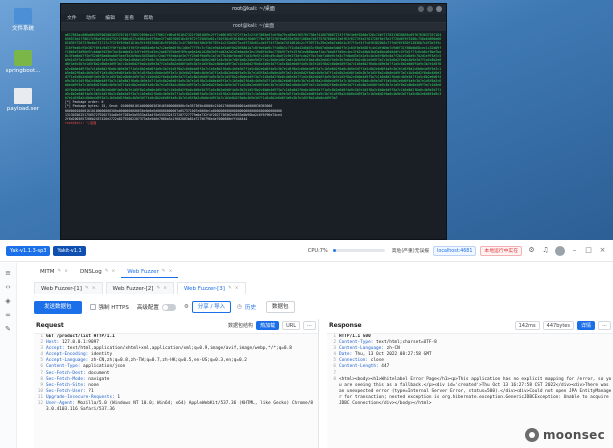 The height and width of the screenshot is (448, 613). Describe the element at coordinates (291, 325) in the screenshot. I see `url-button: URL` at that location.